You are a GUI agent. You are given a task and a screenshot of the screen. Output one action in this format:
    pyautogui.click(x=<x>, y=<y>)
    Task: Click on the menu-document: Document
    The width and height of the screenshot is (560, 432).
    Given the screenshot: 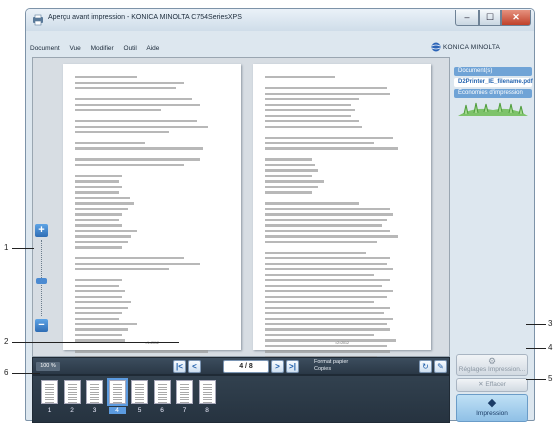 What is the action you would take?
    pyautogui.click(x=45, y=48)
    